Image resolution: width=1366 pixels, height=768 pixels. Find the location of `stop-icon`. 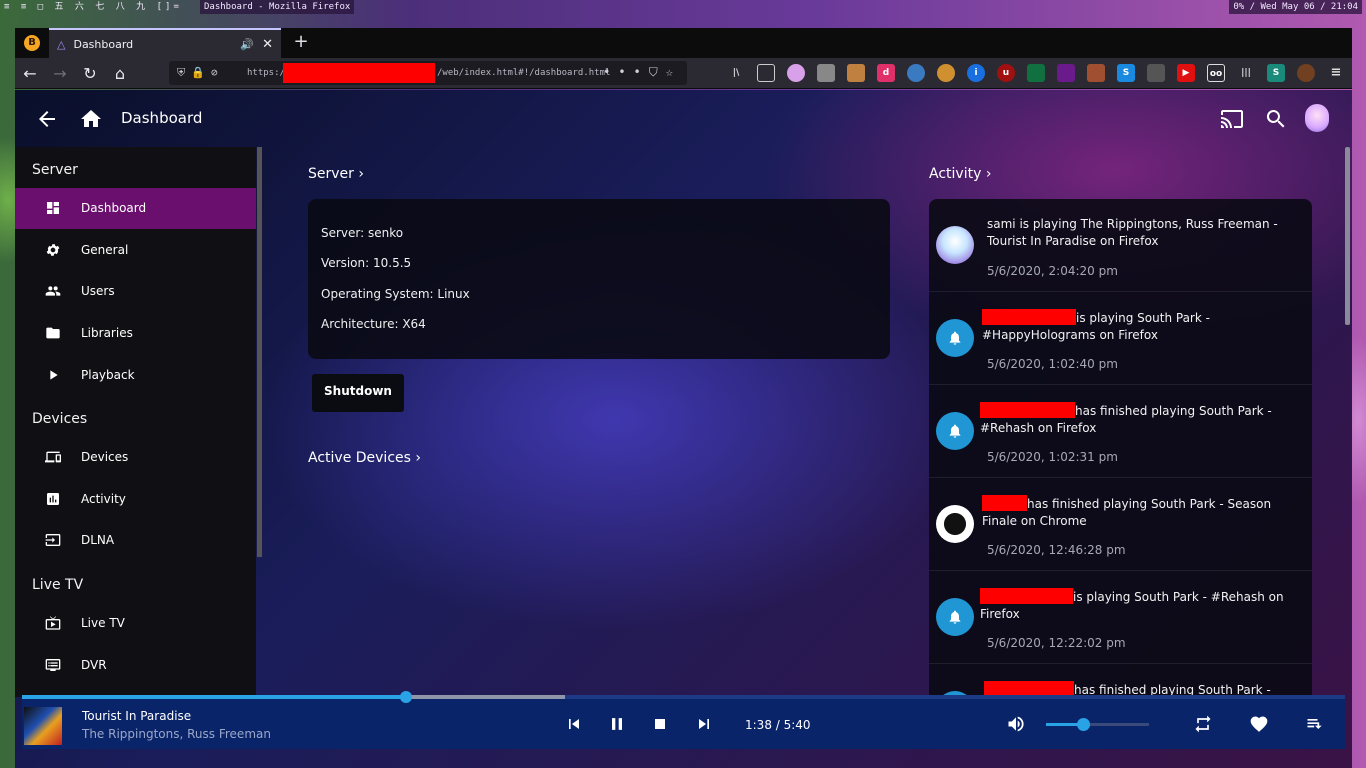

stop-icon is located at coordinates (660, 724).